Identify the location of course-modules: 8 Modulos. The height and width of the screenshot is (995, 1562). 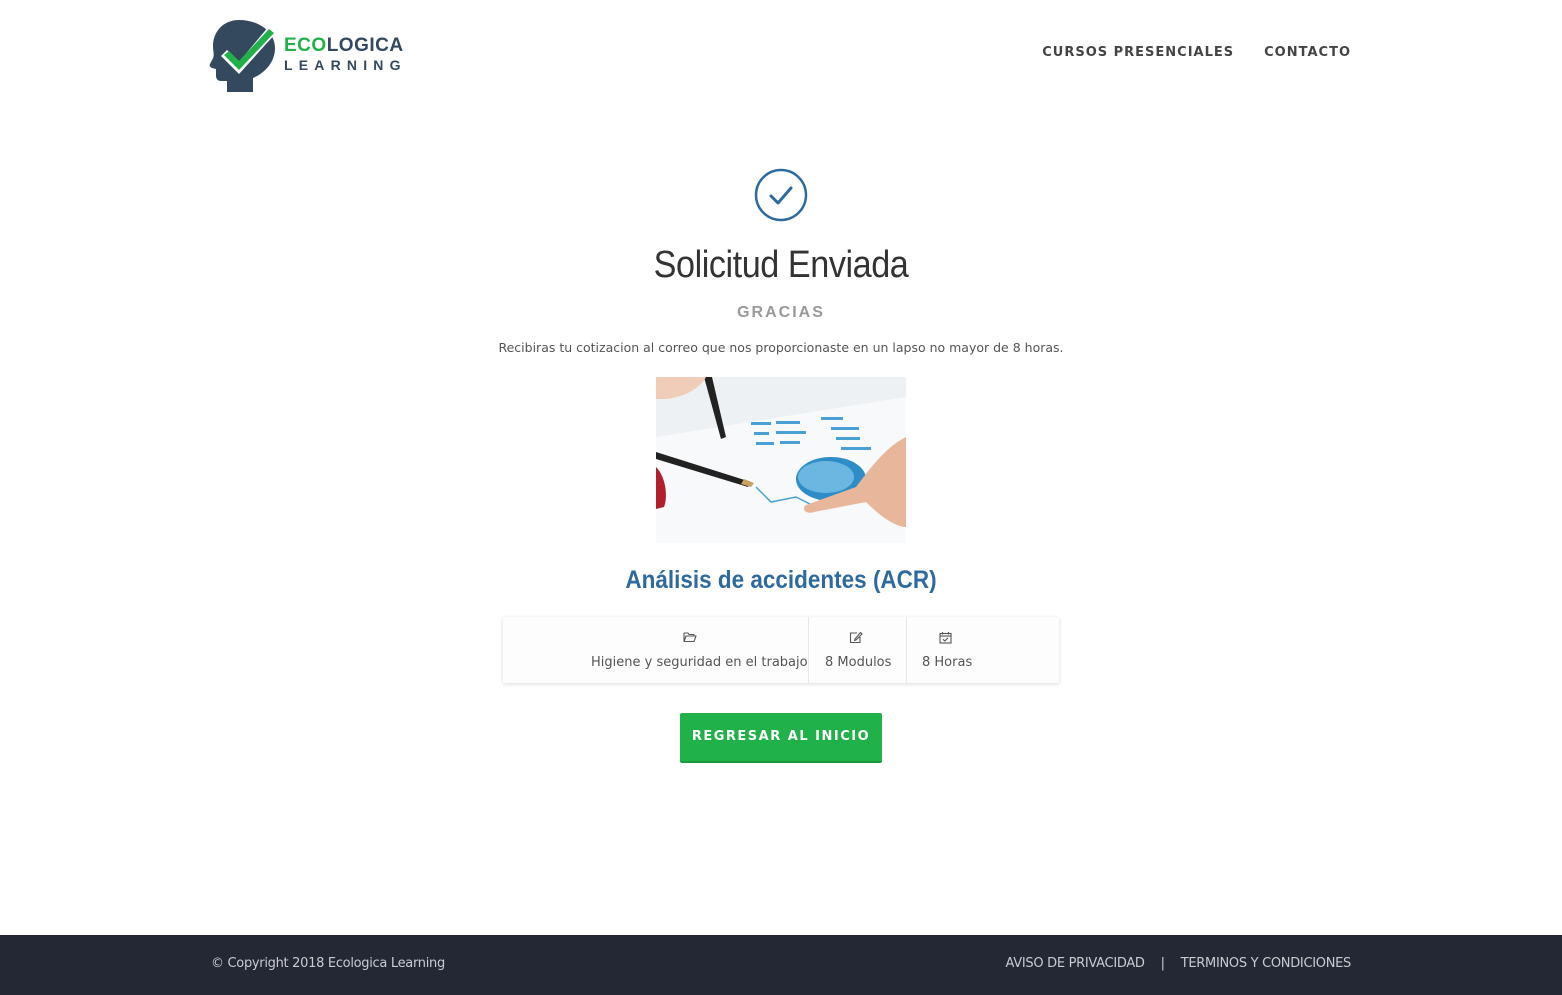
(858, 650).